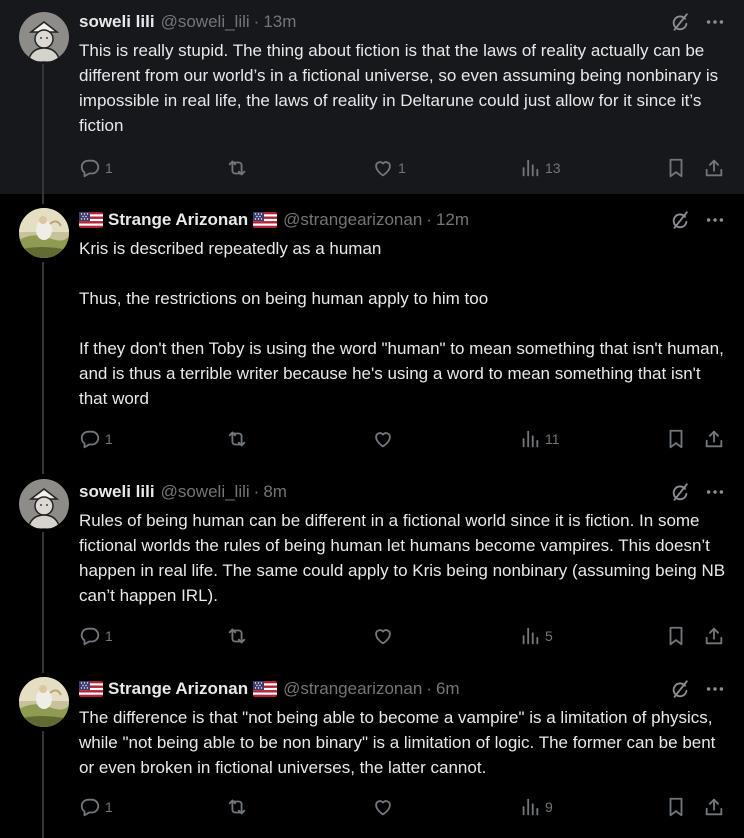 This screenshot has width=744, height=838. I want to click on view-count: 13, so click(553, 168).